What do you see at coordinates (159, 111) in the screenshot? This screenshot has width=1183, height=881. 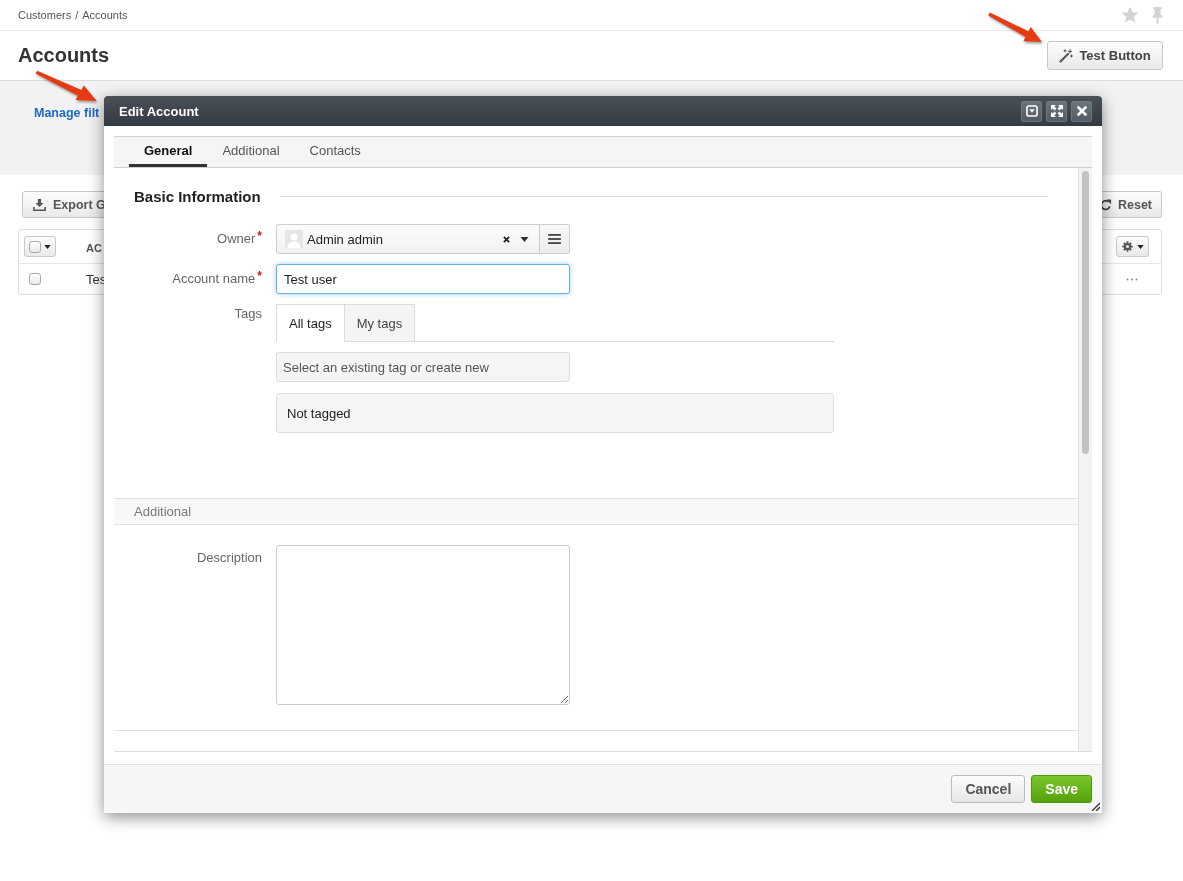 I see `dialog-title: Edit Account` at bounding box center [159, 111].